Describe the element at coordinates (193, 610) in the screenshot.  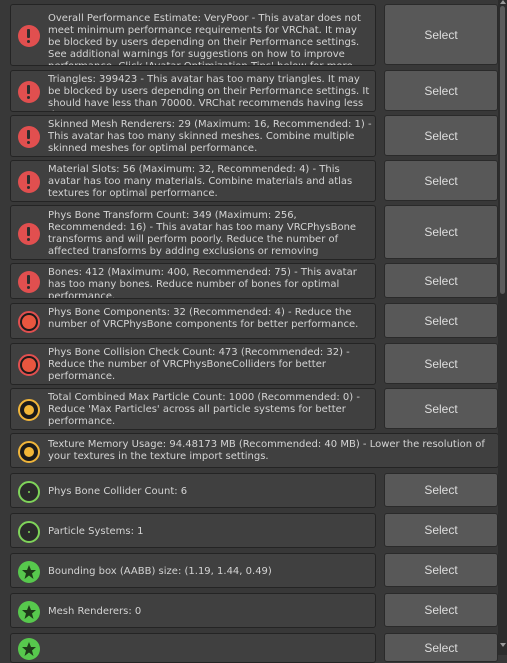
I see `validation-message: Mesh Renderers: 0` at that location.